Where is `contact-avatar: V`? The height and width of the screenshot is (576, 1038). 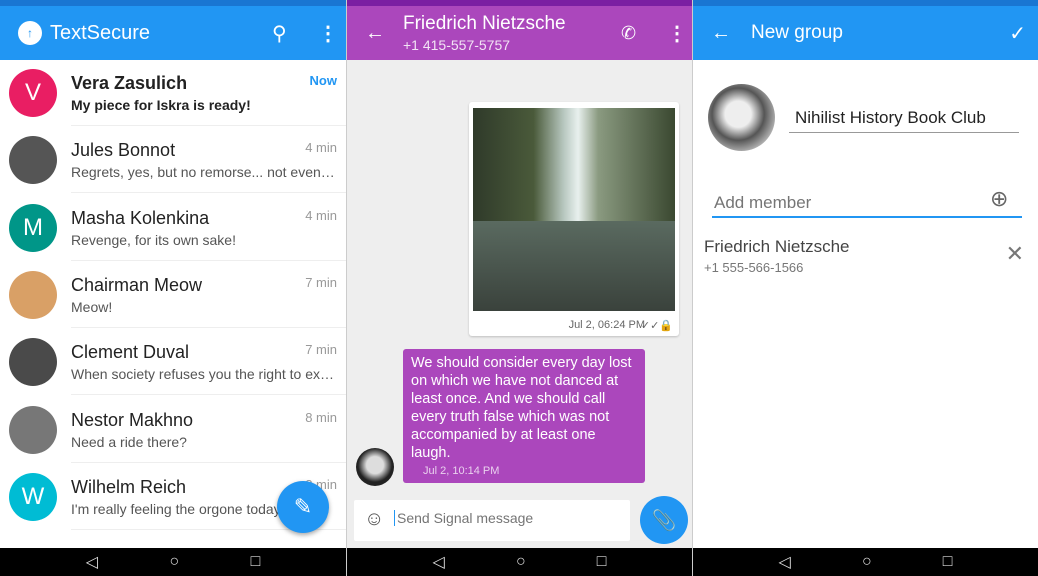 contact-avatar: V is located at coordinates (33, 93).